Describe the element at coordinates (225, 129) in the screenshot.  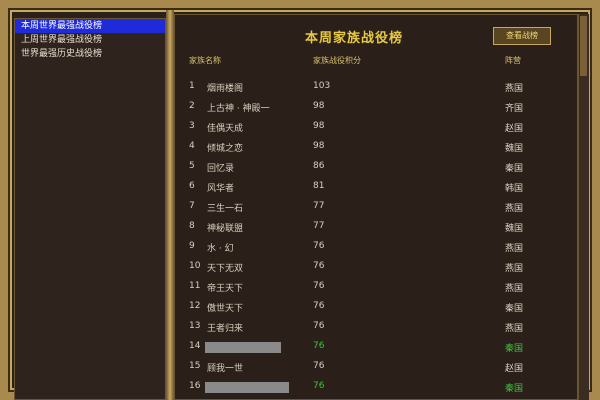
I see `family-name-cell: 佳偶天成` at that location.